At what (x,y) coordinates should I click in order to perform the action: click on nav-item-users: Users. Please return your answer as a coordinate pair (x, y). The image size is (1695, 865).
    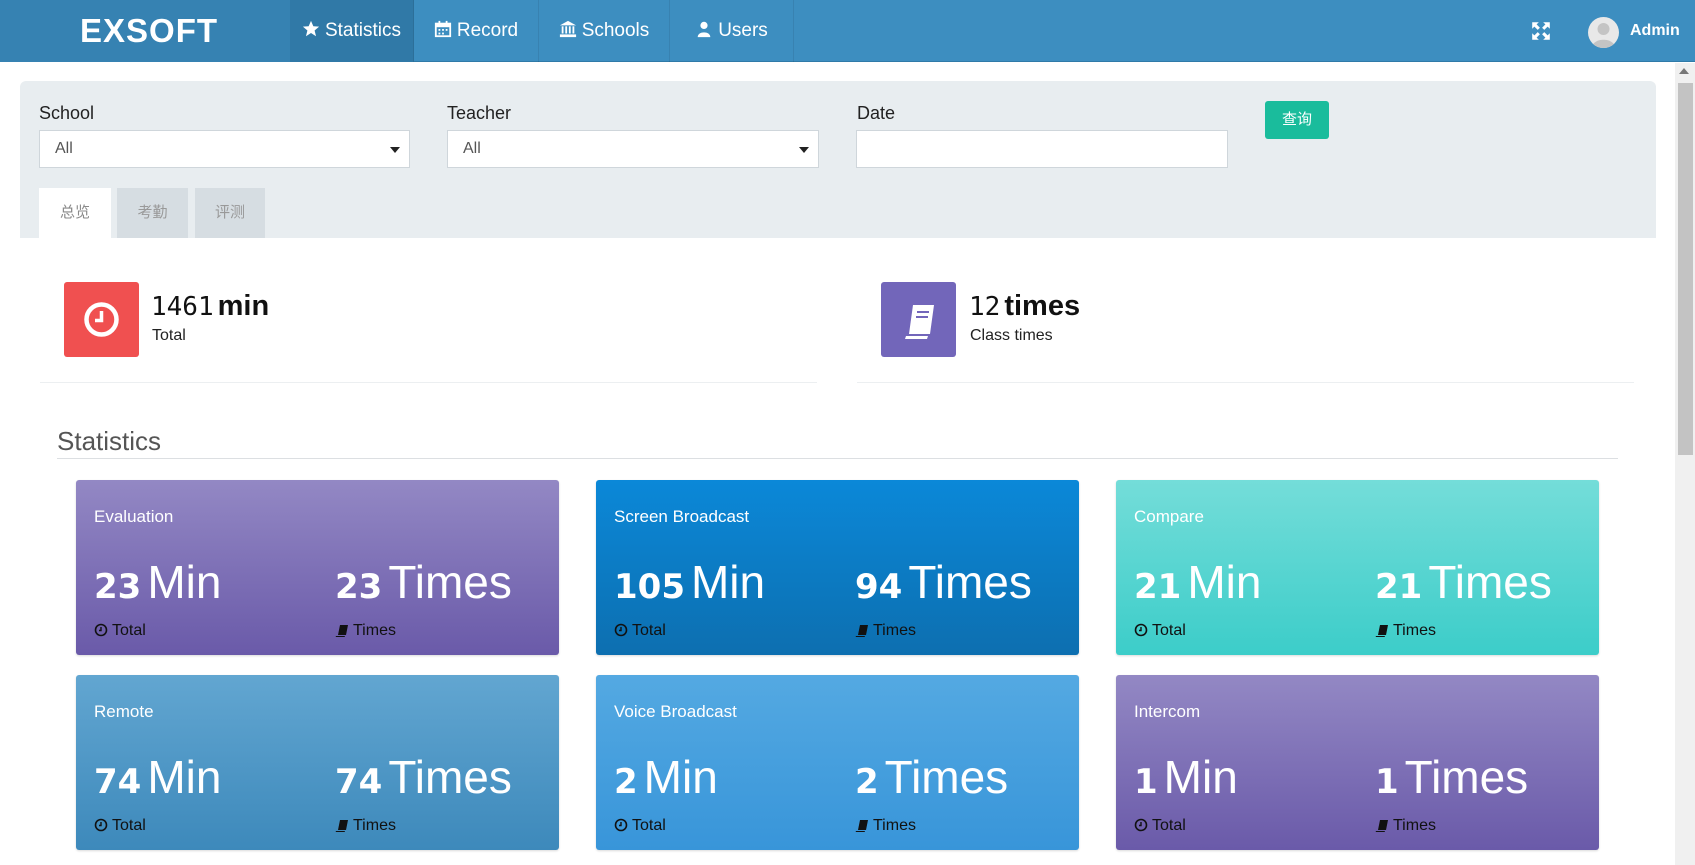
    Looking at the image, I should click on (732, 31).